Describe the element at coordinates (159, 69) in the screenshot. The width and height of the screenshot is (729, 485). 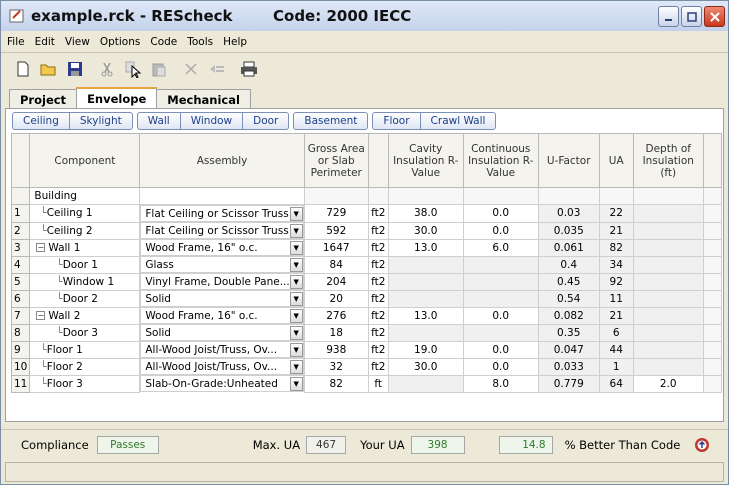
I see `paste-button` at that location.